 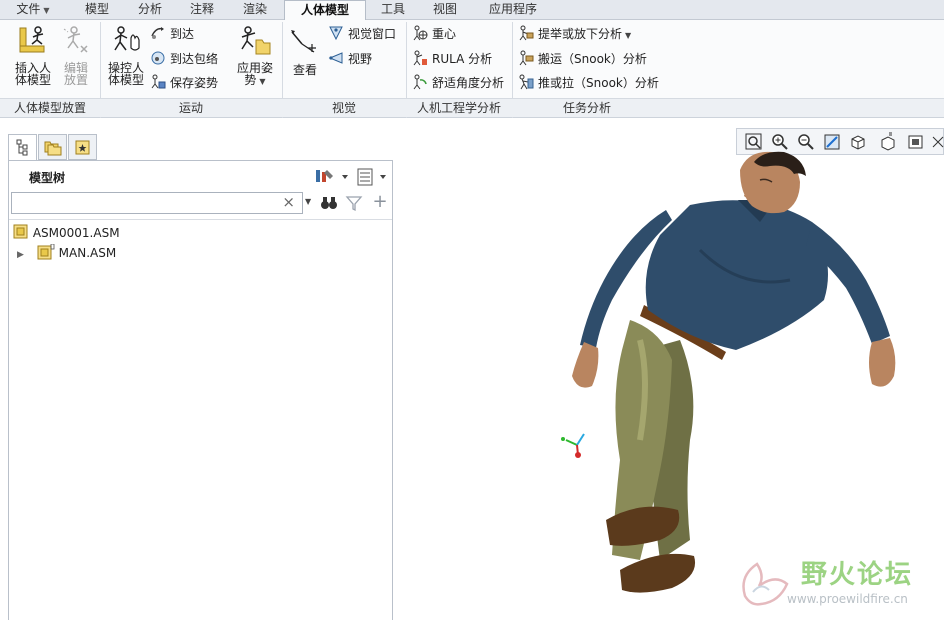 What do you see at coordinates (360, 59) in the screenshot?
I see `field-of-view-label: 视野` at bounding box center [360, 59].